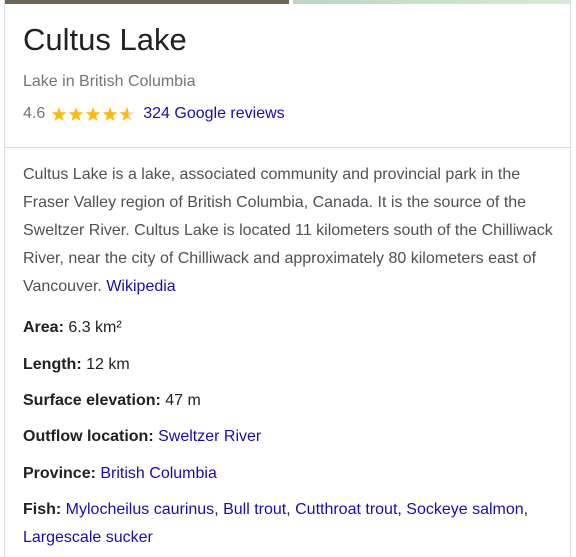 The height and width of the screenshot is (557, 576). I want to click on fact-label: Surface elevation:, so click(92, 400).